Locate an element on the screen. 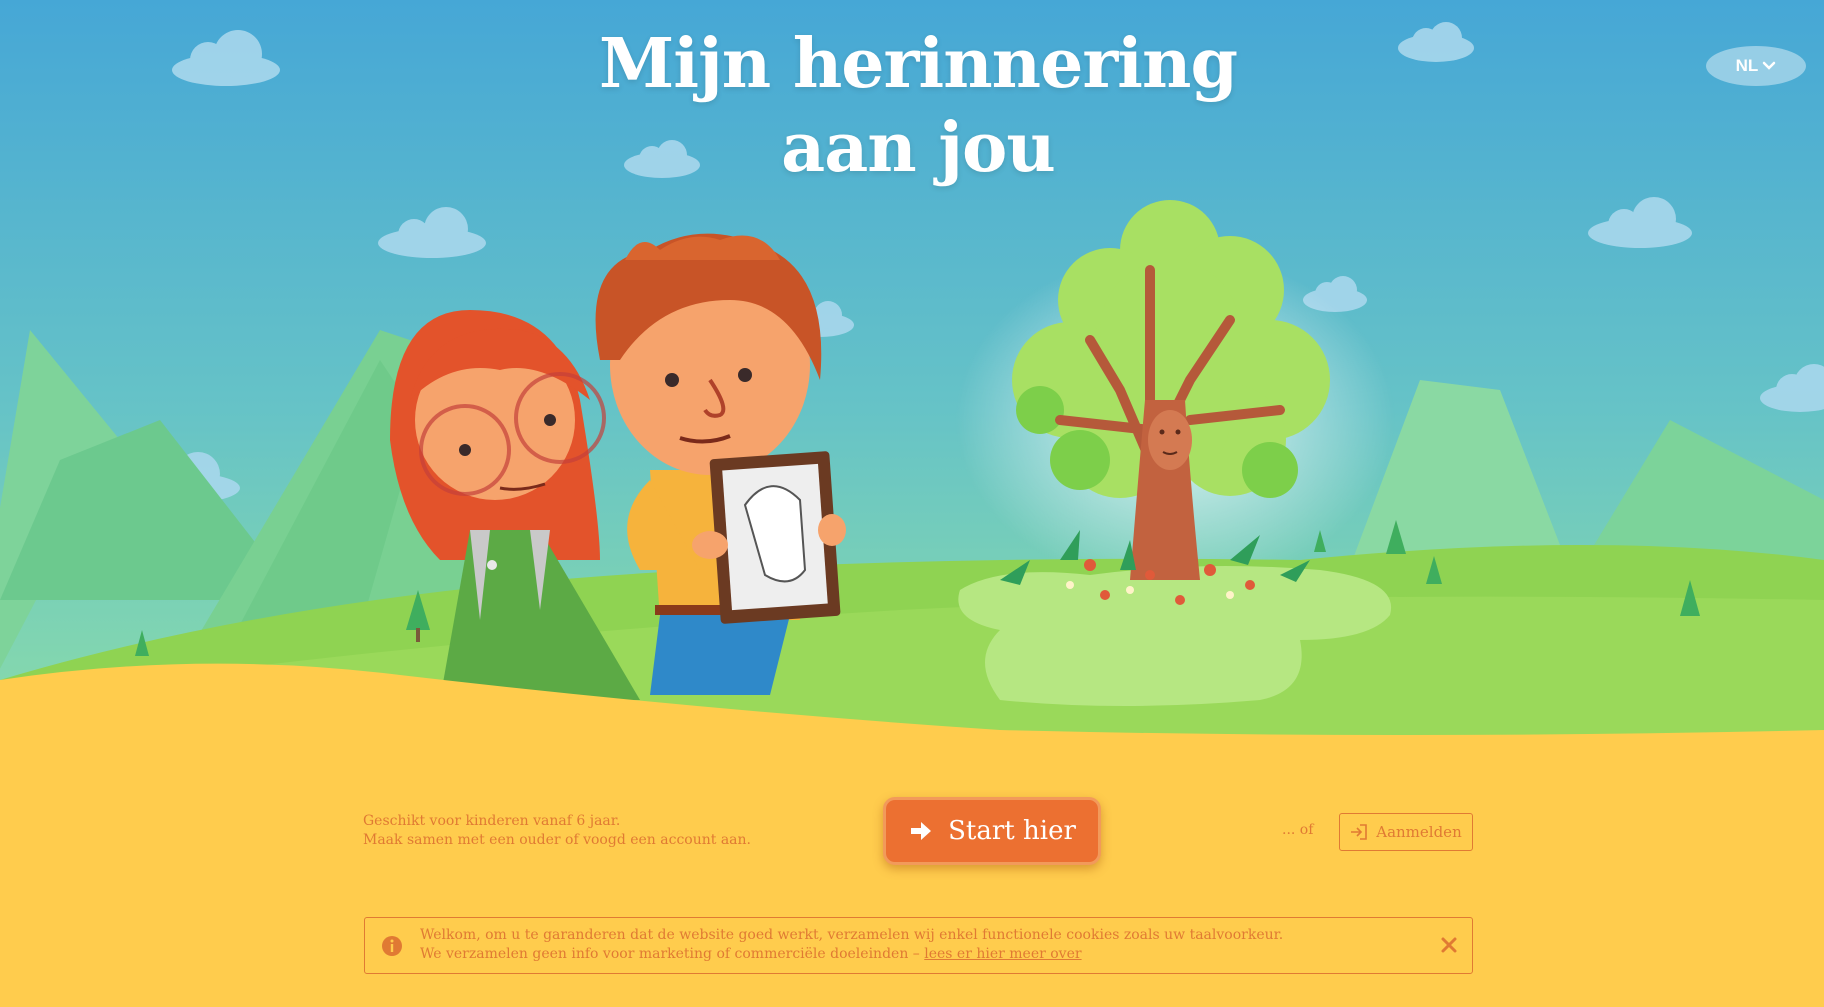  age-info-line-1: Geschikt voor kinderen vanaf 6 jaar. is located at coordinates (492, 821).